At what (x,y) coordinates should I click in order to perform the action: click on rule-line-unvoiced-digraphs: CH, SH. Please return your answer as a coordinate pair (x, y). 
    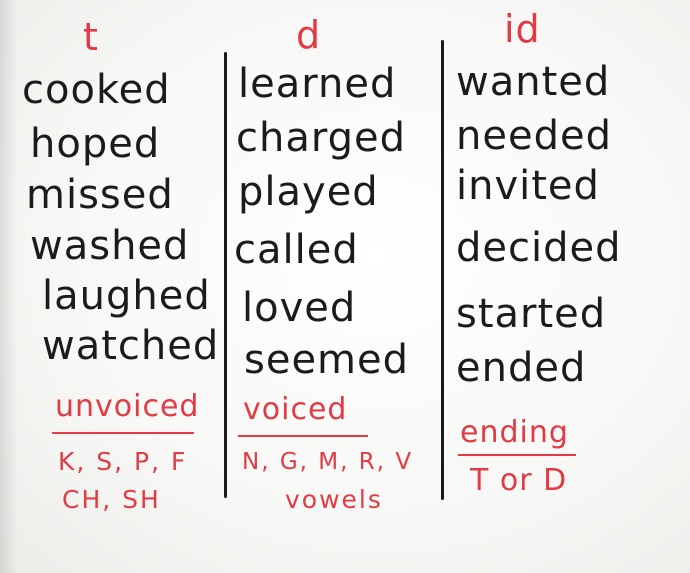
    Looking at the image, I should click on (111, 499).